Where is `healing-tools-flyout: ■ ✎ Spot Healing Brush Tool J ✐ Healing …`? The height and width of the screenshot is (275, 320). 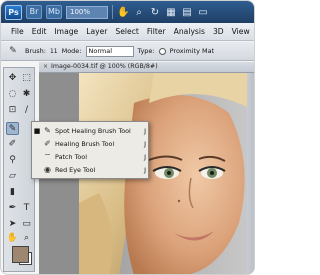 healing-tools-flyout: ■ ✎ Spot Healing Brush Tool J ✐ Healing … is located at coordinates (90, 150).